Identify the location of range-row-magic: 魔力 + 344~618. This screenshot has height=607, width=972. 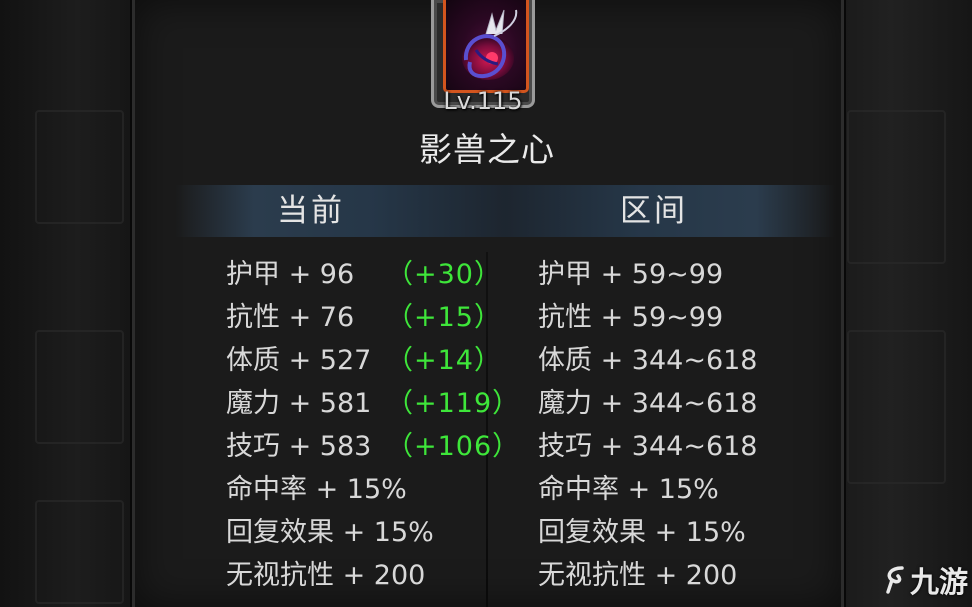
(648, 403).